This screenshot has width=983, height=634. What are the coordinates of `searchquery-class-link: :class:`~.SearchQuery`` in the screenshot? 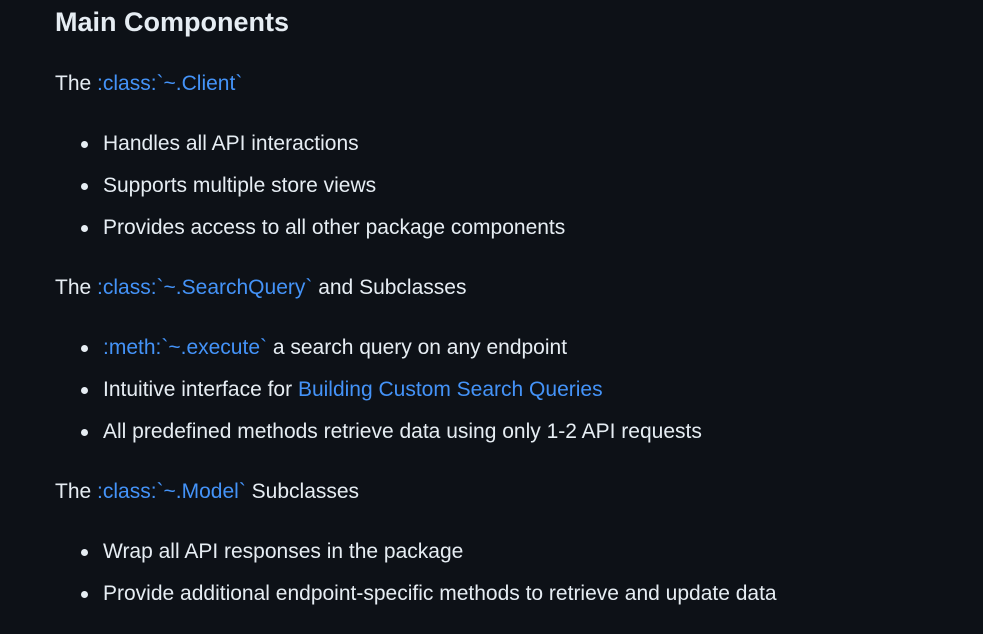 It's located at (204, 287).